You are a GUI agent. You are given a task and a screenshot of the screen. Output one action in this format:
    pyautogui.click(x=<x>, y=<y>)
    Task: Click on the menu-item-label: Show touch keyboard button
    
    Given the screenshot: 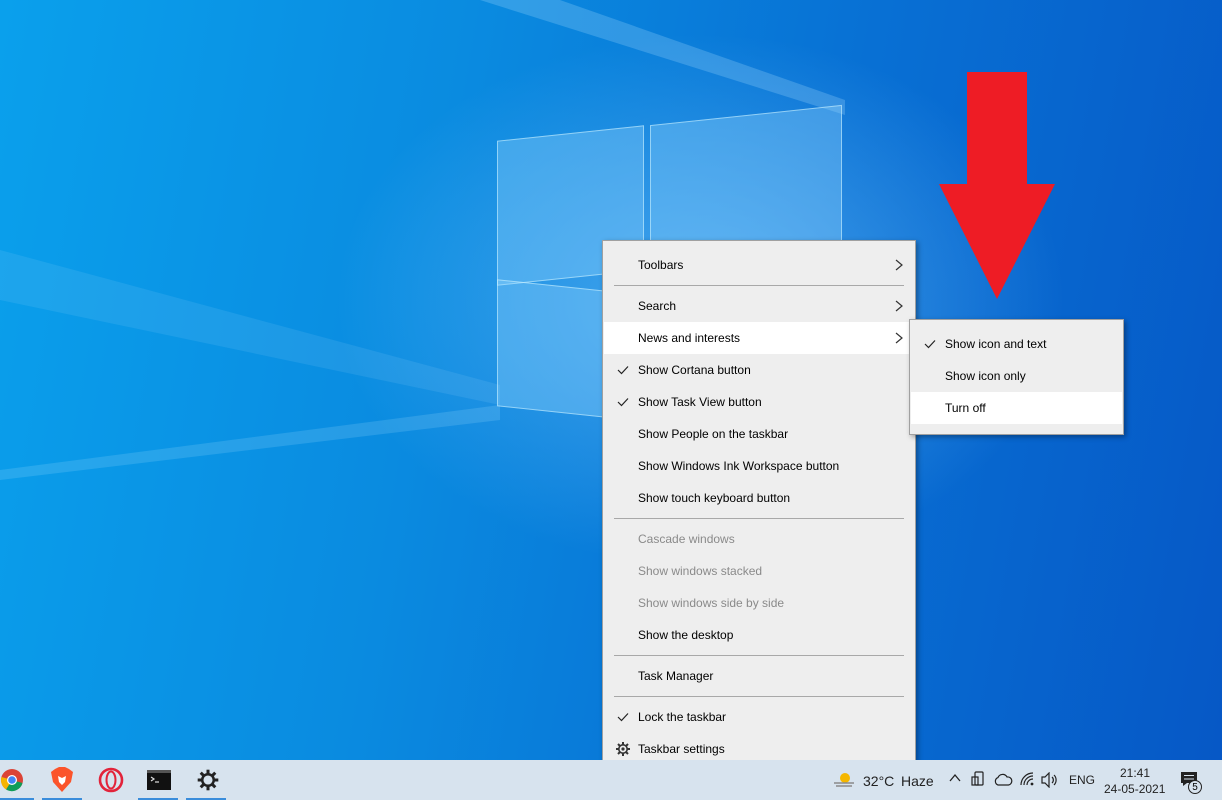 What is the action you would take?
    pyautogui.click(x=714, y=498)
    